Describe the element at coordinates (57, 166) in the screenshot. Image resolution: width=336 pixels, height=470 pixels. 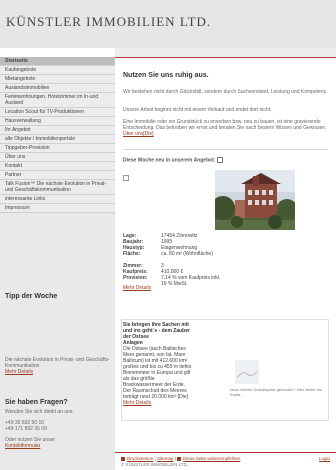
I see `nav-item-kontakt: Kontakt` at that location.